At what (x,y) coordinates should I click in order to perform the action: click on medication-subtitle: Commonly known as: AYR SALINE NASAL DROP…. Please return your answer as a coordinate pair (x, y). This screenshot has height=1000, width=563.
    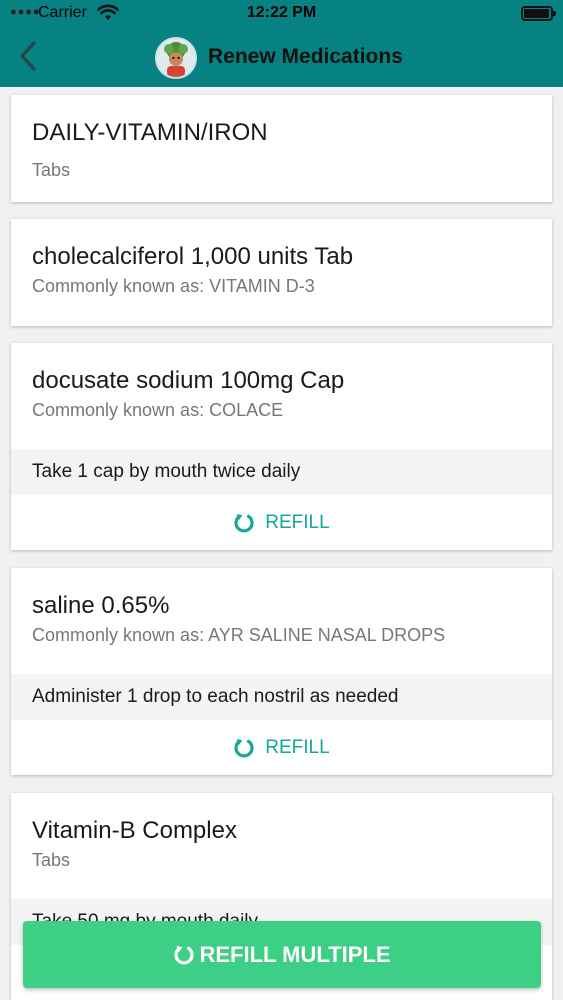
    Looking at the image, I should click on (239, 635).